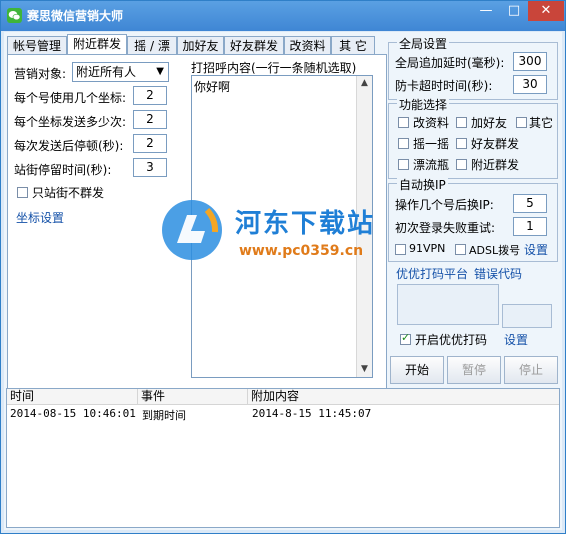  Describe the element at coordinates (364, 369) in the screenshot. I see `scroll-down-icon: ▼` at that location.